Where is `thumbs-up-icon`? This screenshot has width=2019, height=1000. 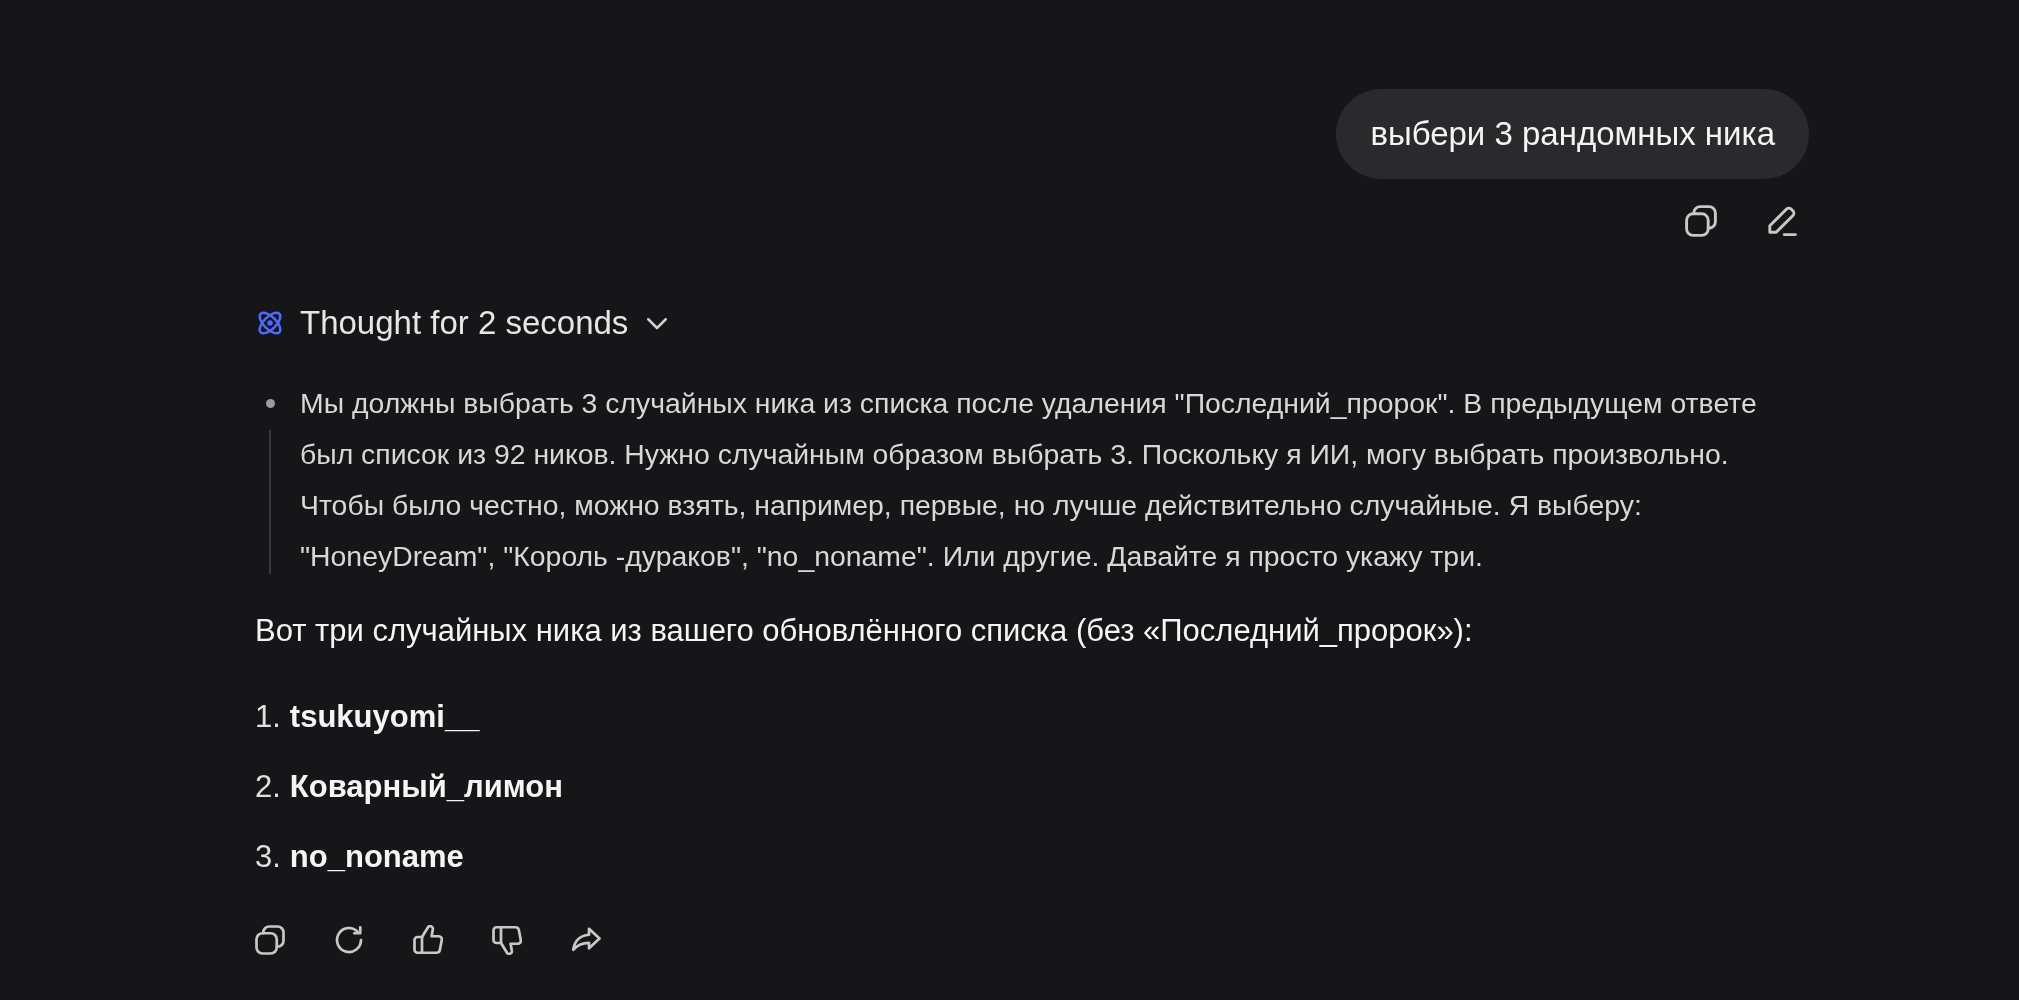 thumbs-up-icon is located at coordinates (428, 940).